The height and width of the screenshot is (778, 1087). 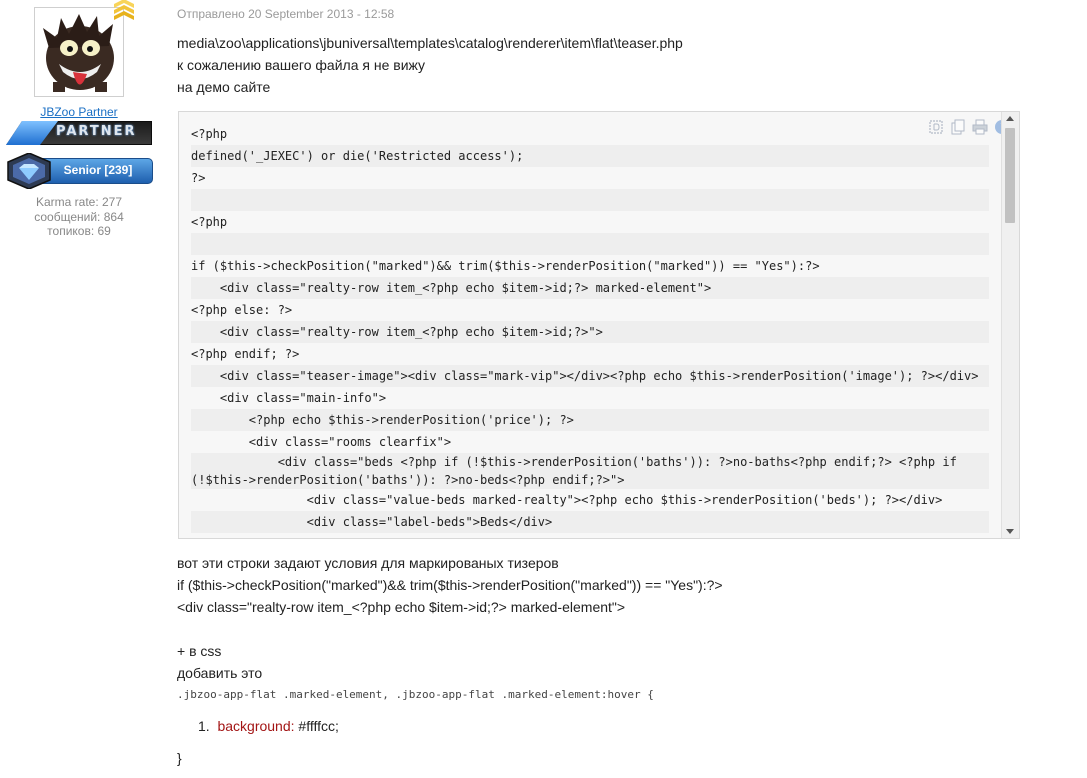 I want to click on code-line: <?php endif; ?>, so click(x=245, y=354).